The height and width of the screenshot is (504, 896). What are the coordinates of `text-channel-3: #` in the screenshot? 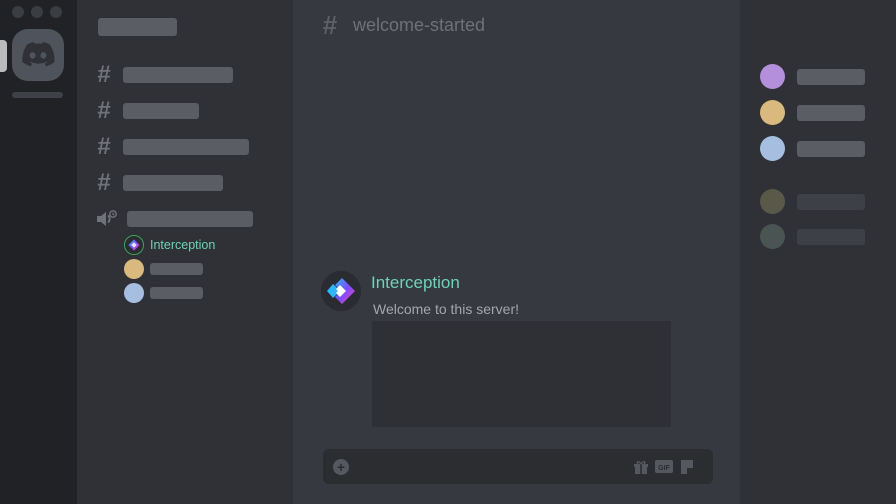 It's located at (172, 146).